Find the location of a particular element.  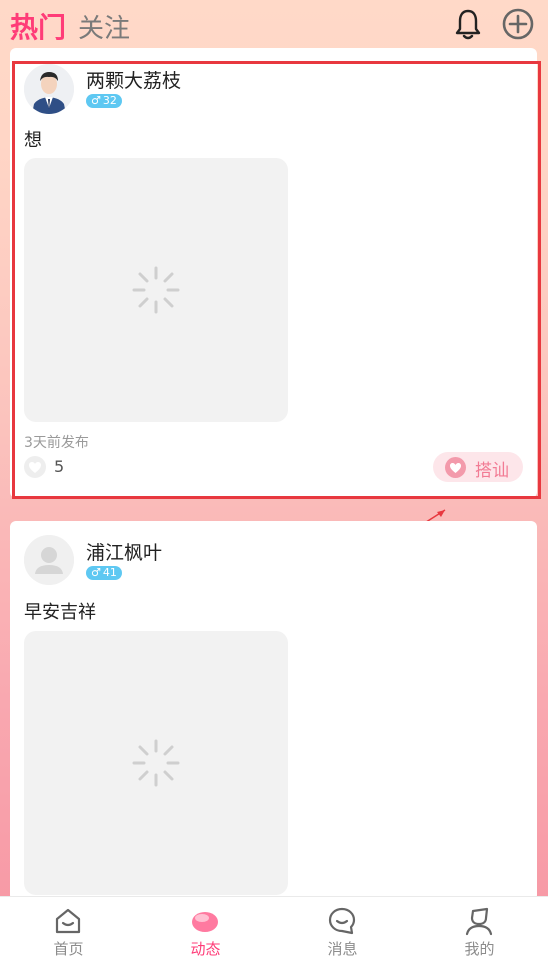

age-value: 32 is located at coordinates (109, 100).